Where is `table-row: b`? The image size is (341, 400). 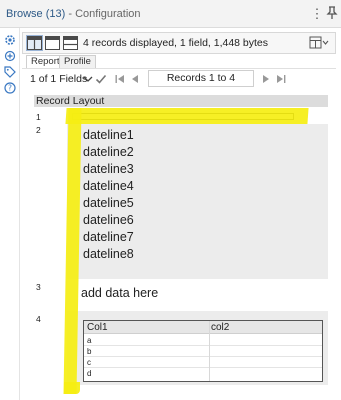
table-row: b is located at coordinates (203, 351).